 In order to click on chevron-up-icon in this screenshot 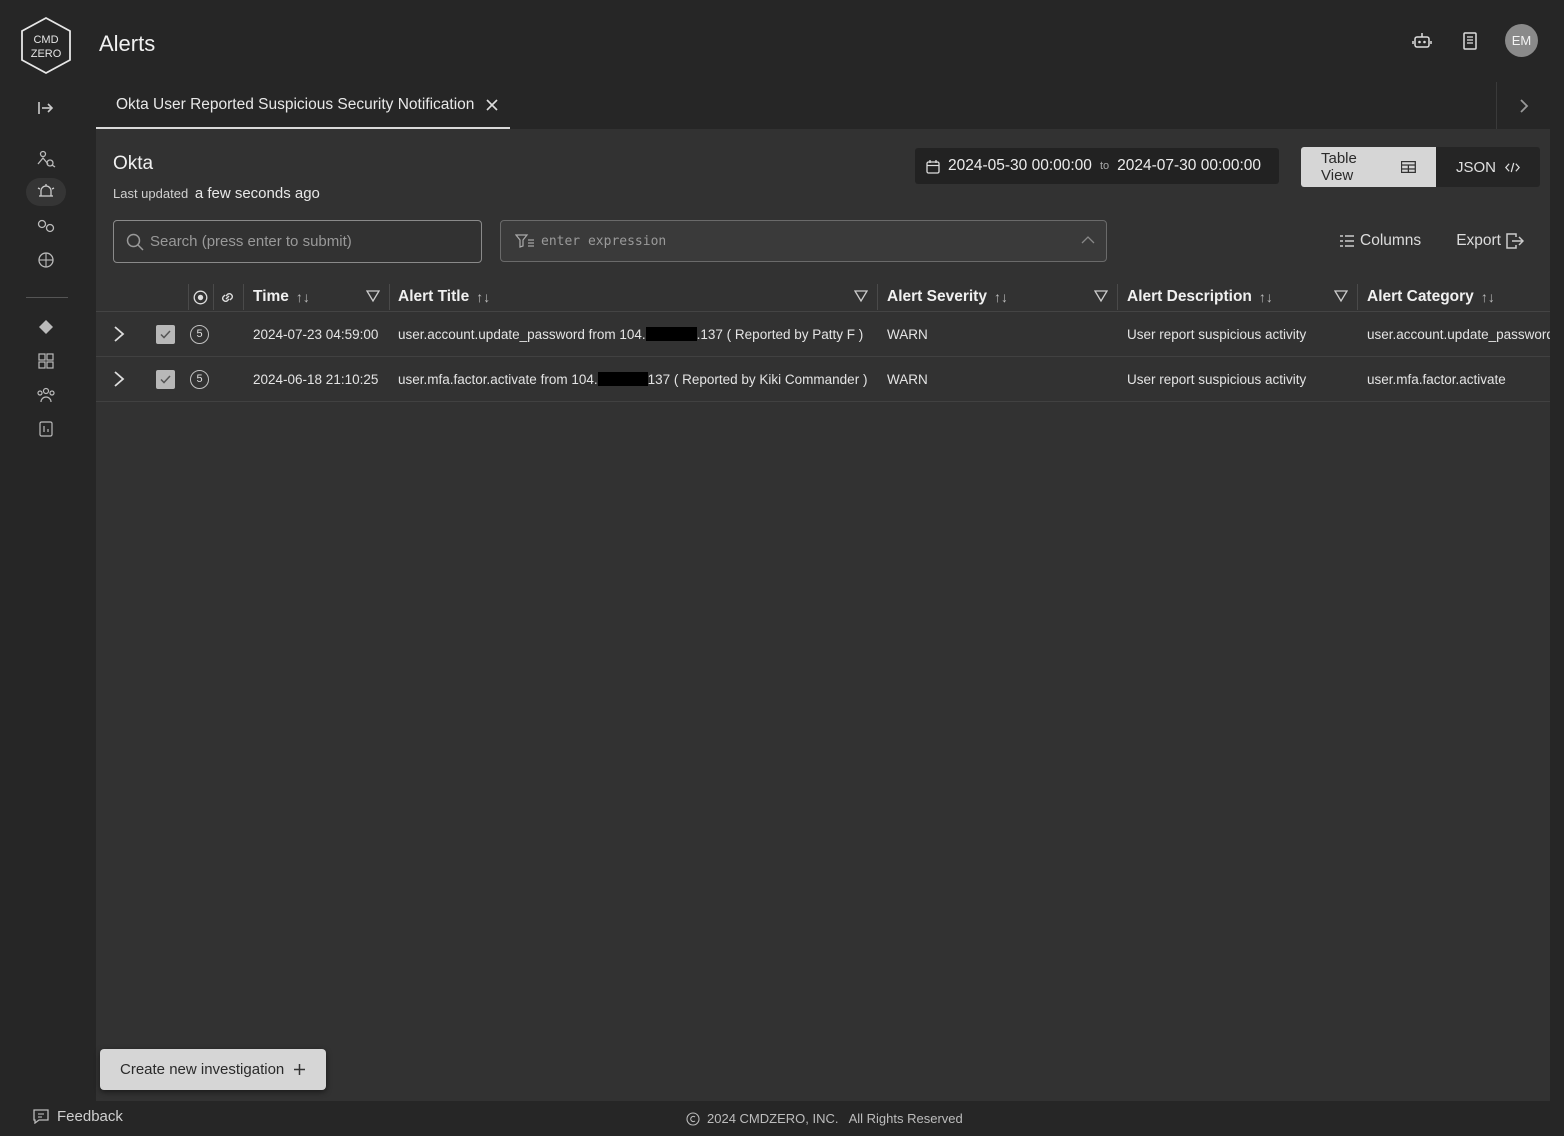, I will do `click(1088, 242)`.